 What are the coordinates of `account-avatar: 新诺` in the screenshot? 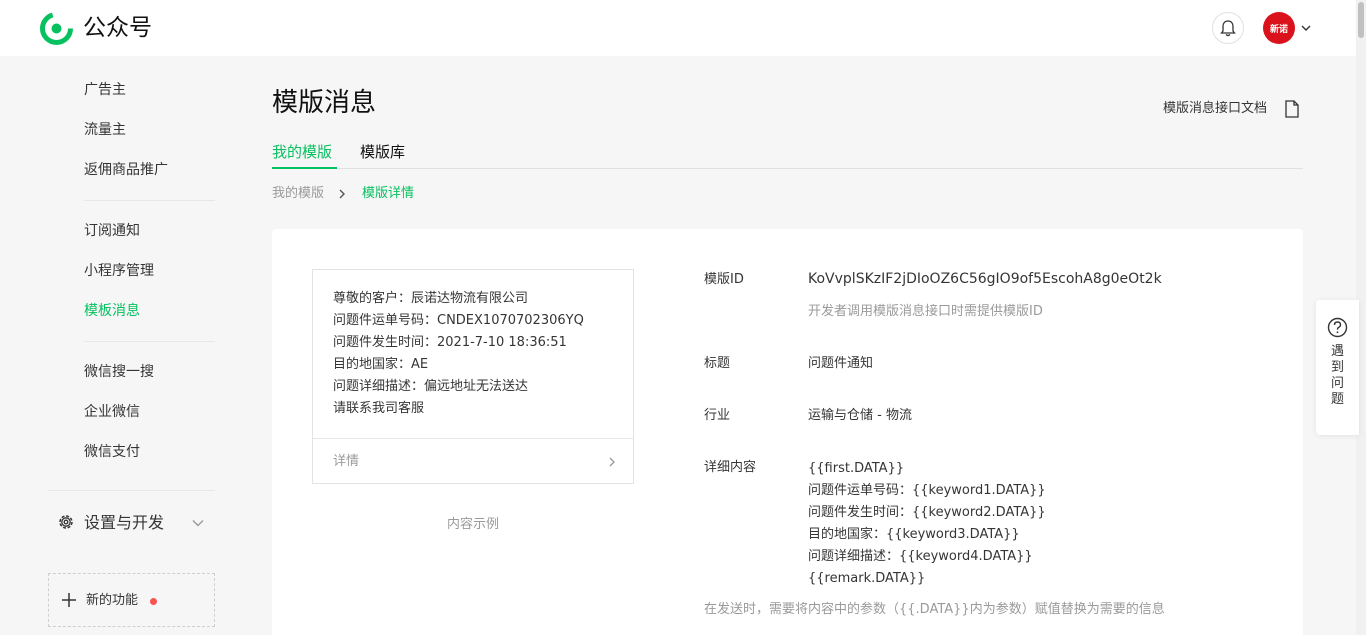 It's located at (1279, 28).